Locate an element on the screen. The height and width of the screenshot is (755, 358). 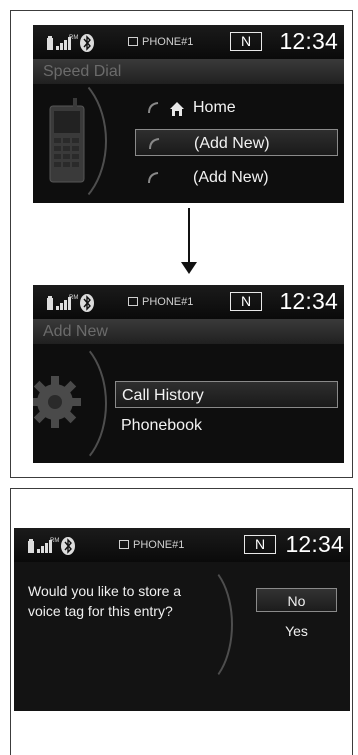
item-label: Phonebook is located at coordinates (161, 425).